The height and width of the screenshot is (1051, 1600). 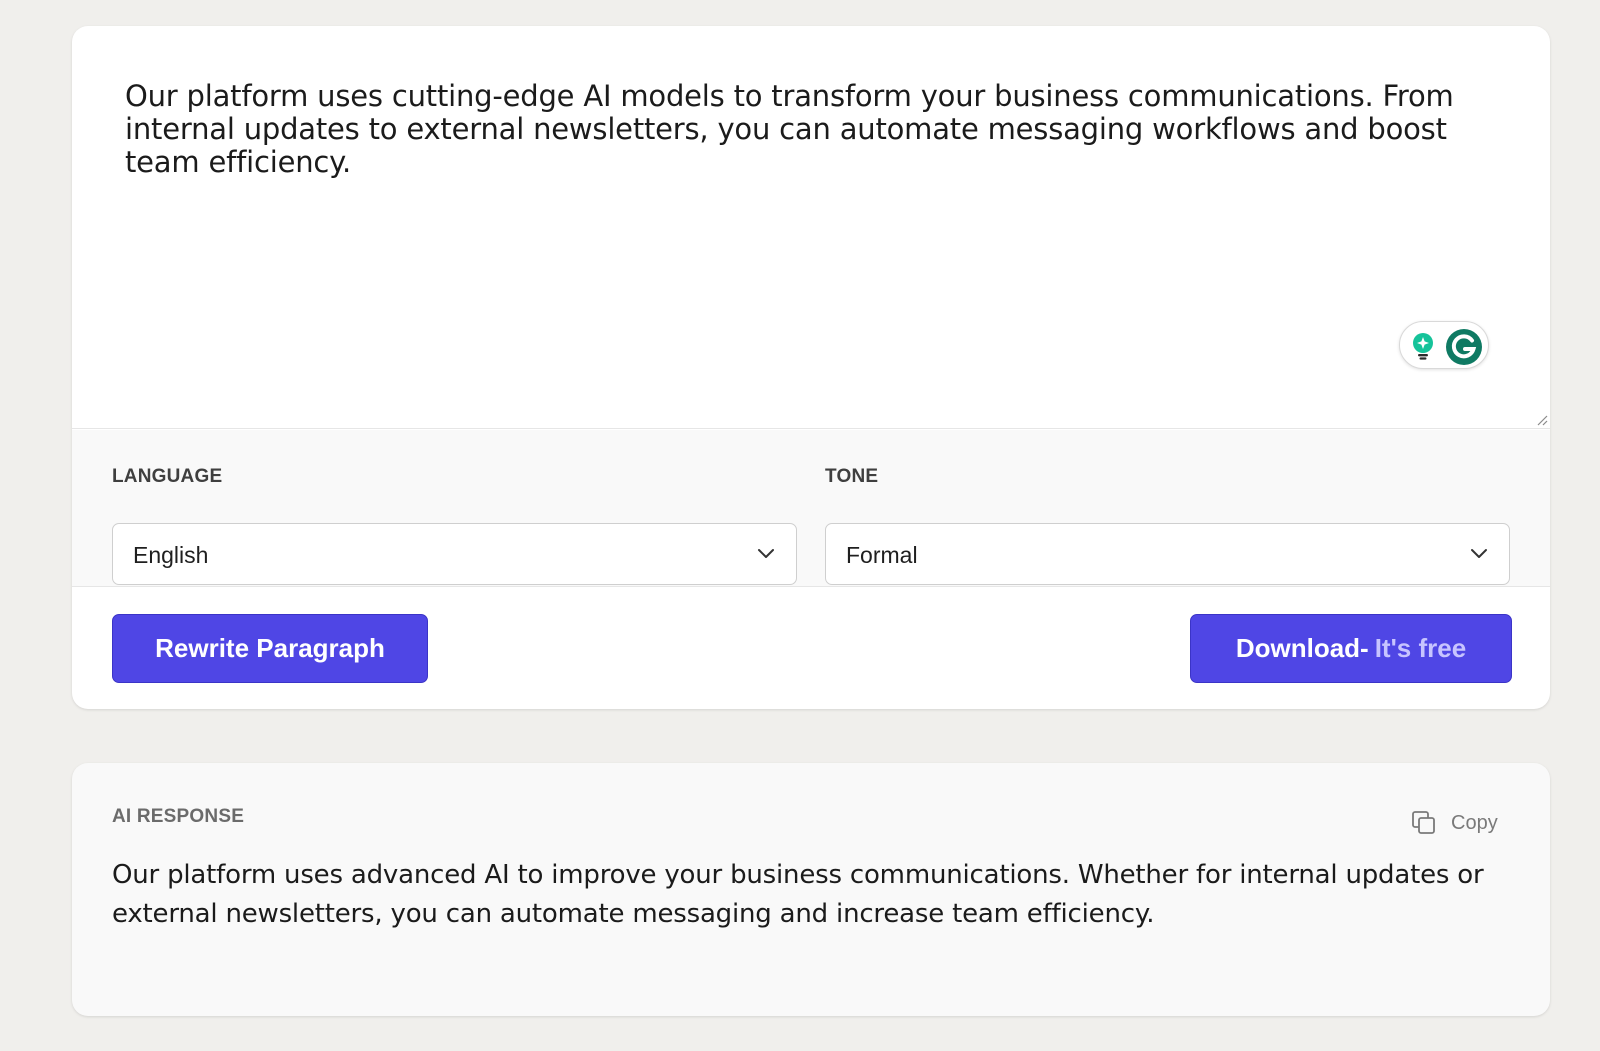 What do you see at coordinates (1423, 346) in the screenshot?
I see `lightbulb-icon` at bounding box center [1423, 346].